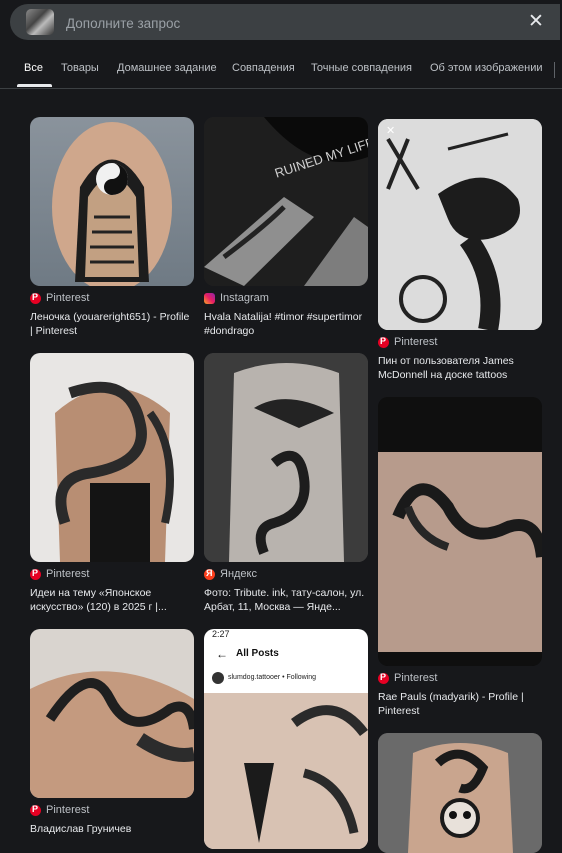 The height and width of the screenshot is (853, 562). Describe the element at coordinates (167, 68) in the screenshot. I see `tab-homework: Домашнее задание` at that location.